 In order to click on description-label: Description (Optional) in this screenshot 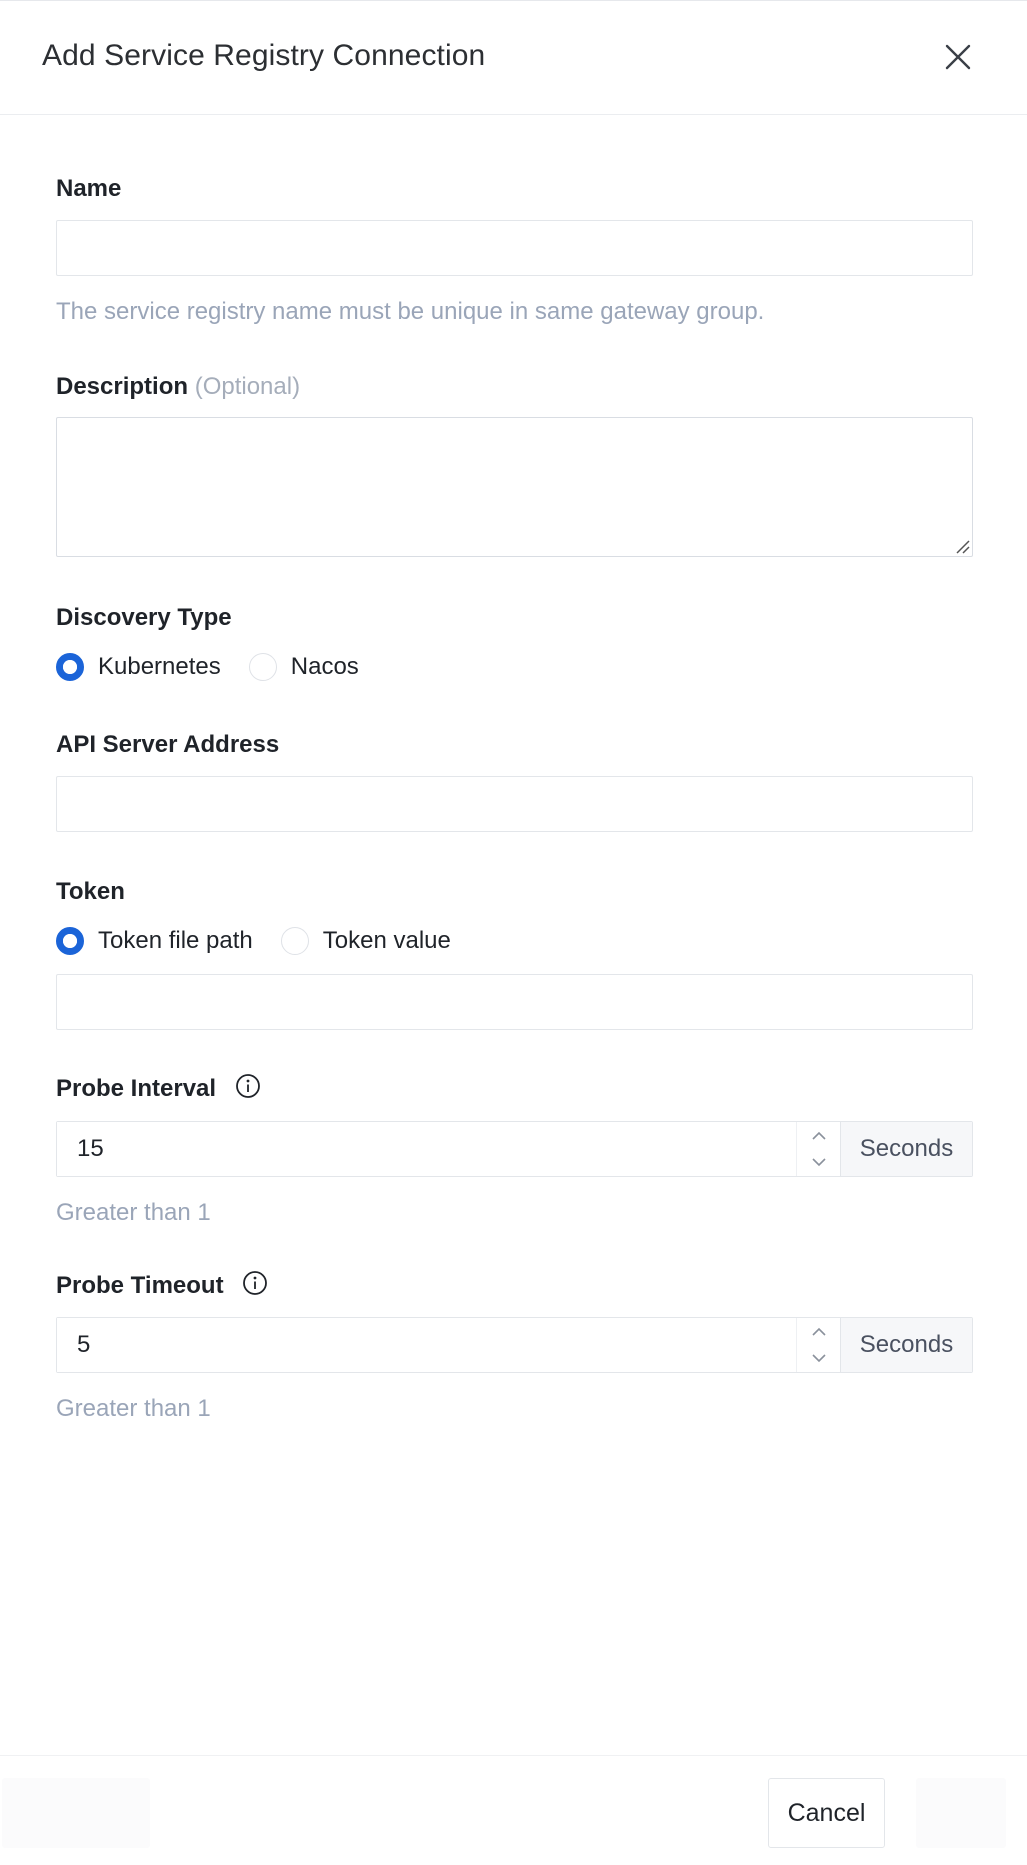, I will do `click(178, 387)`.